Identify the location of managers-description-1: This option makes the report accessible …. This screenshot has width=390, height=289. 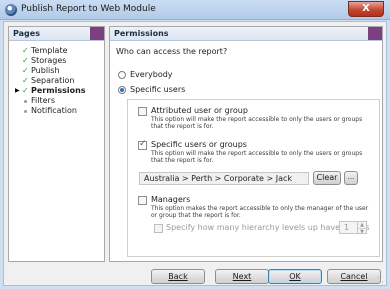
(260, 208).